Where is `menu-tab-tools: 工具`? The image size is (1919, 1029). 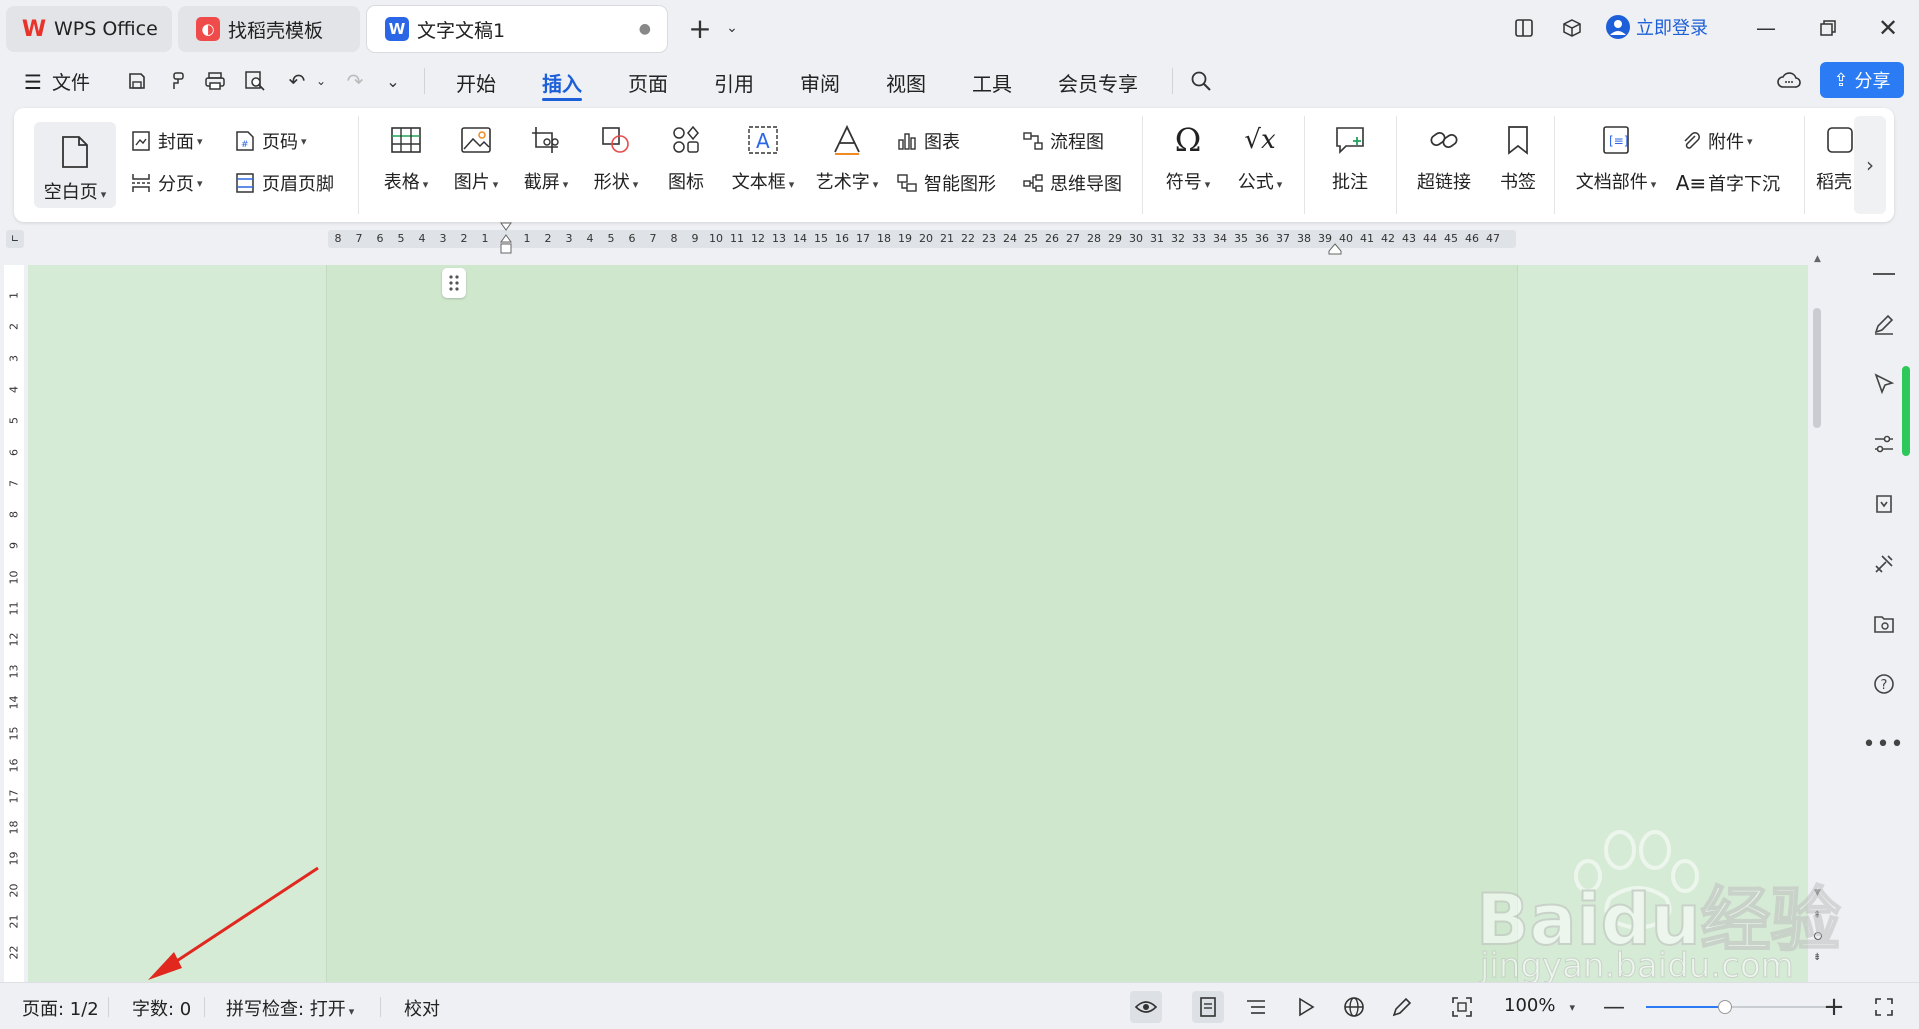 menu-tab-tools: 工具 is located at coordinates (992, 82).